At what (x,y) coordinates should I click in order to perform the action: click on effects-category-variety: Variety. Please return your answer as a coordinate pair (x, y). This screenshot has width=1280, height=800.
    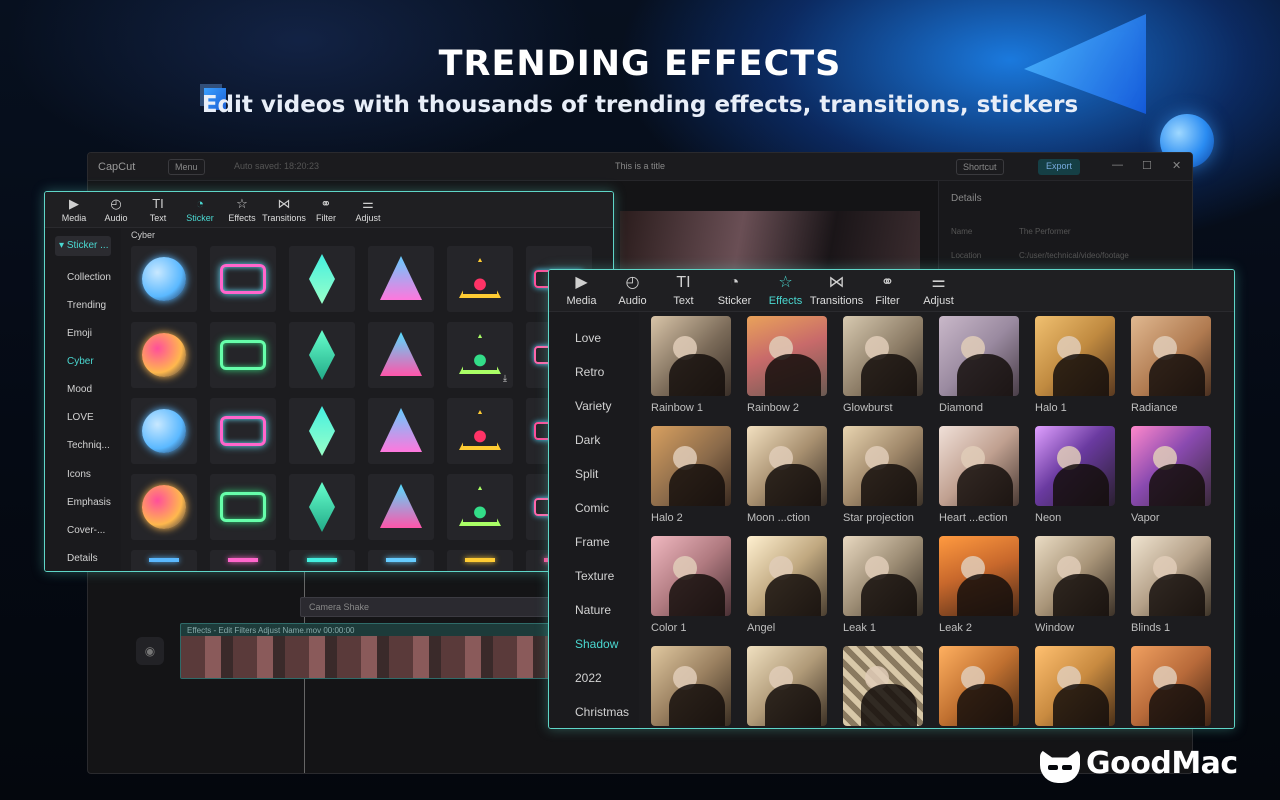
    Looking at the image, I should click on (594, 406).